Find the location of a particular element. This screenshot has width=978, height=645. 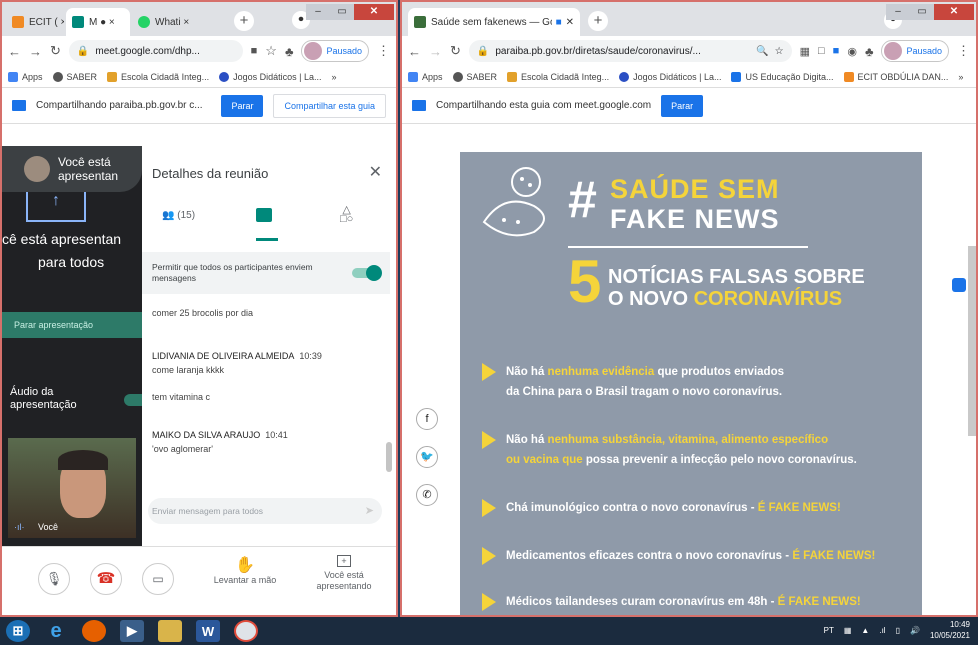

system-tray: PT ▦ ▲ .ıl ▯ 🔊 10:49 10/05/2021 is located at coordinates (896, 630).